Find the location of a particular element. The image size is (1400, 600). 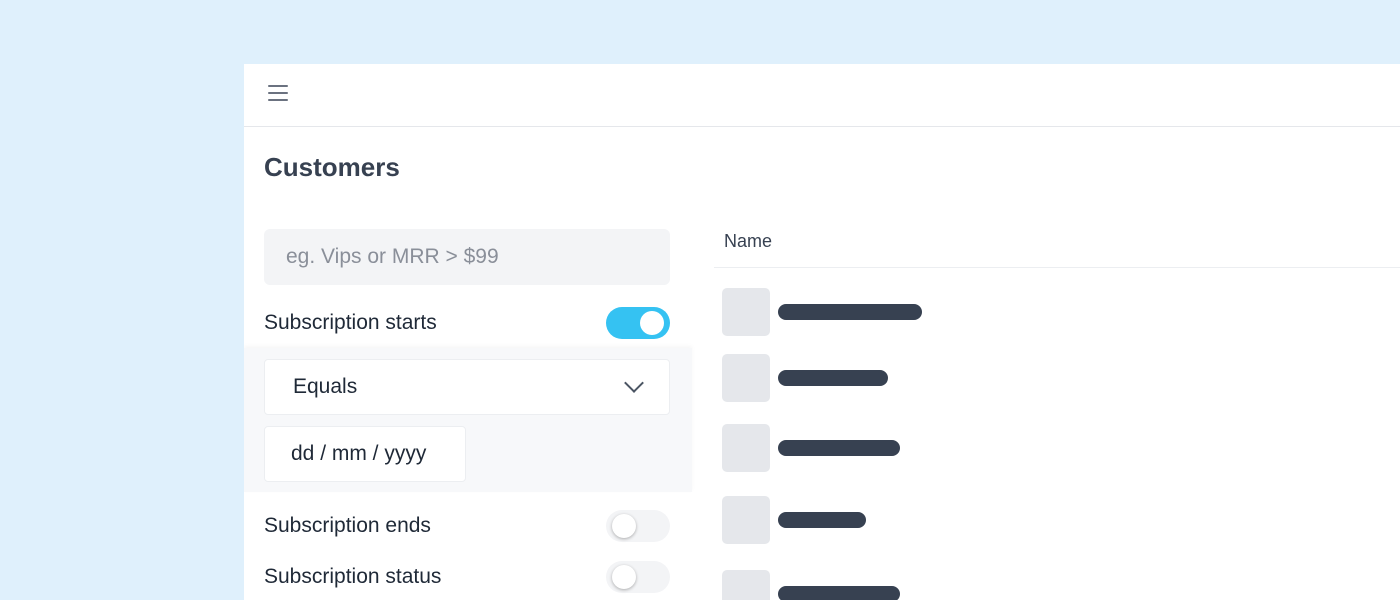

filter-subscription-ends: Subscription ends is located at coordinates (467, 526).